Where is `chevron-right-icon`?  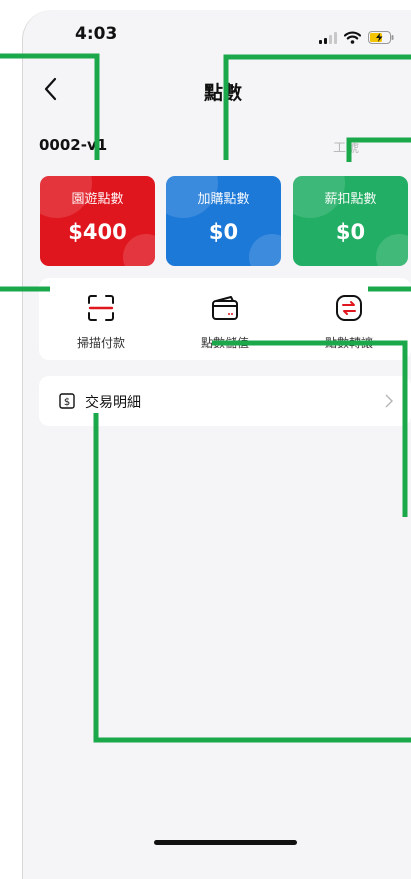 chevron-right-icon is located at coordinates (389, 401).